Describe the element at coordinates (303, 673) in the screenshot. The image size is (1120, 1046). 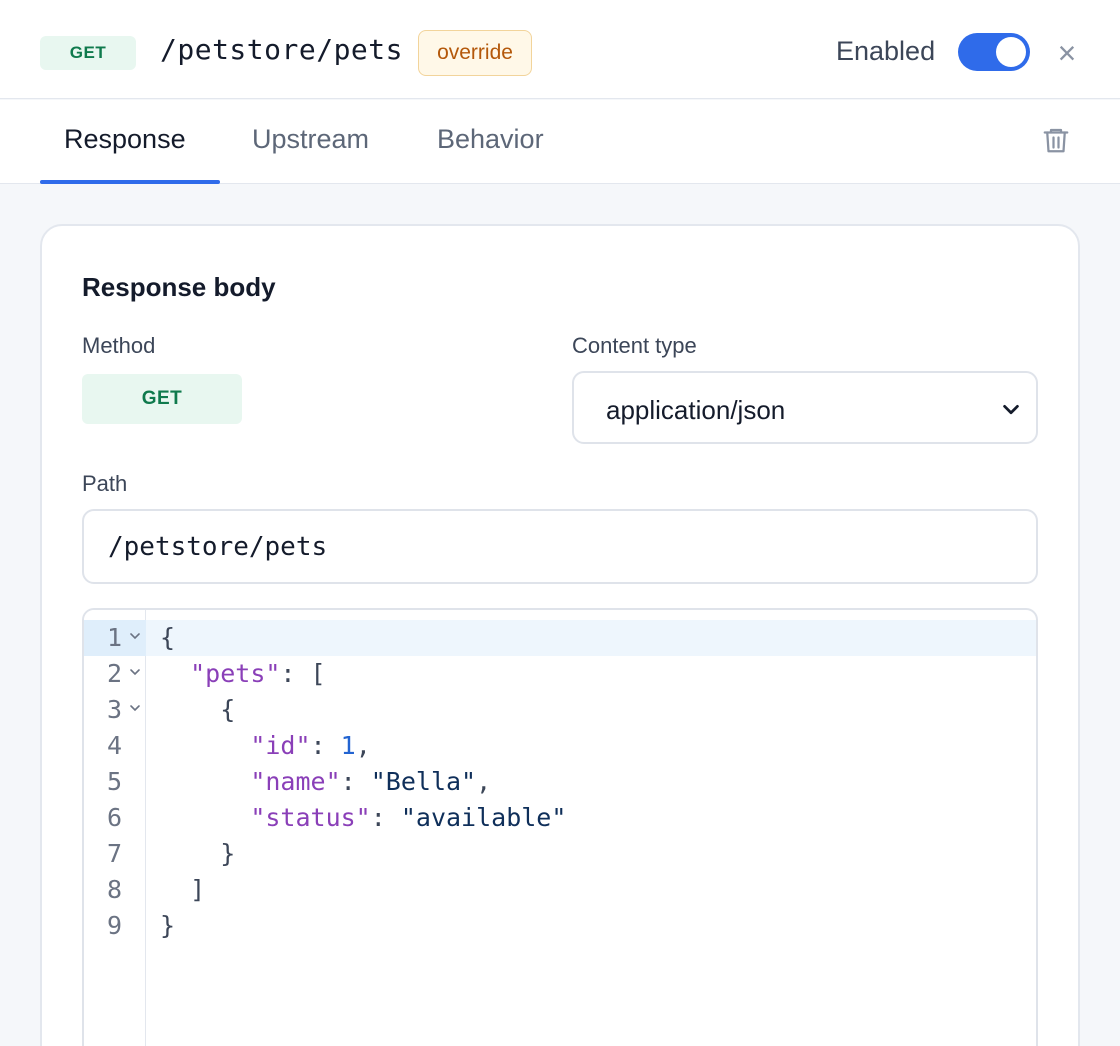
I see `json-punctuation: : [` at that location.